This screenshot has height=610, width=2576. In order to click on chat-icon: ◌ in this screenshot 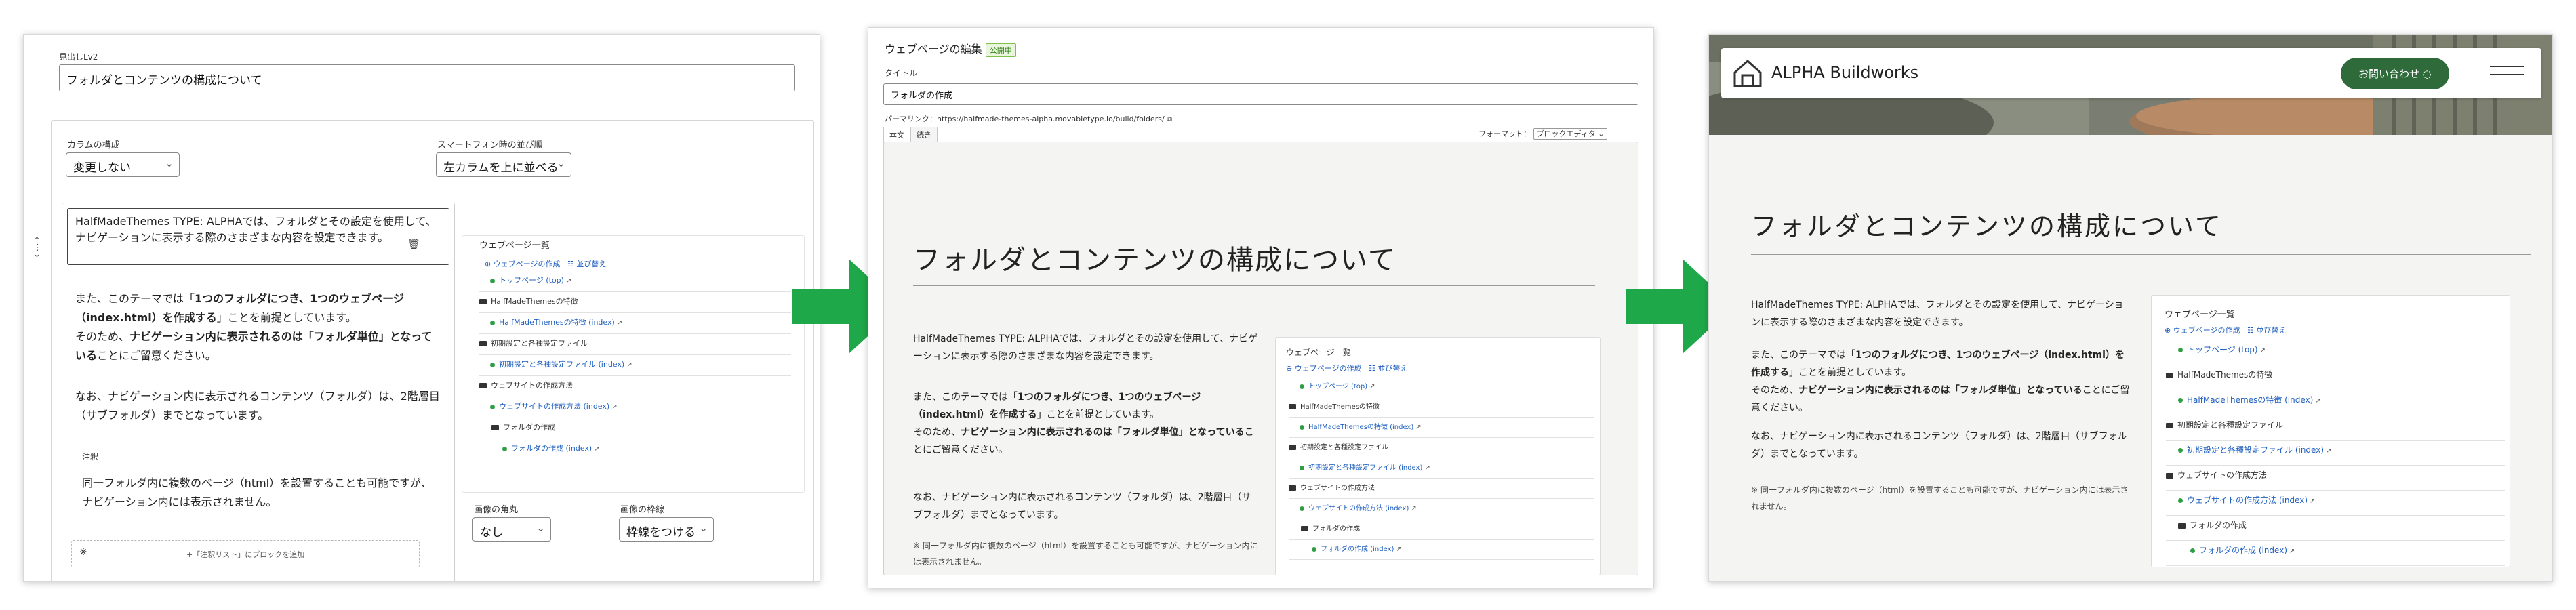, I will do `click(2427, 74)`.